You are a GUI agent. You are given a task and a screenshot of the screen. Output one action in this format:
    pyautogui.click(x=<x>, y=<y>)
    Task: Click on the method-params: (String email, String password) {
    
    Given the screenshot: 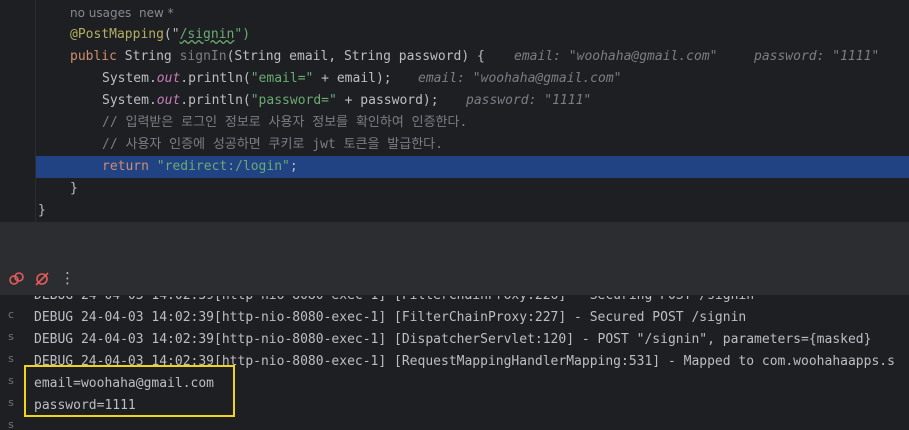 What is the action you would take?
    pyautogui.click(x=355, y=56)
    